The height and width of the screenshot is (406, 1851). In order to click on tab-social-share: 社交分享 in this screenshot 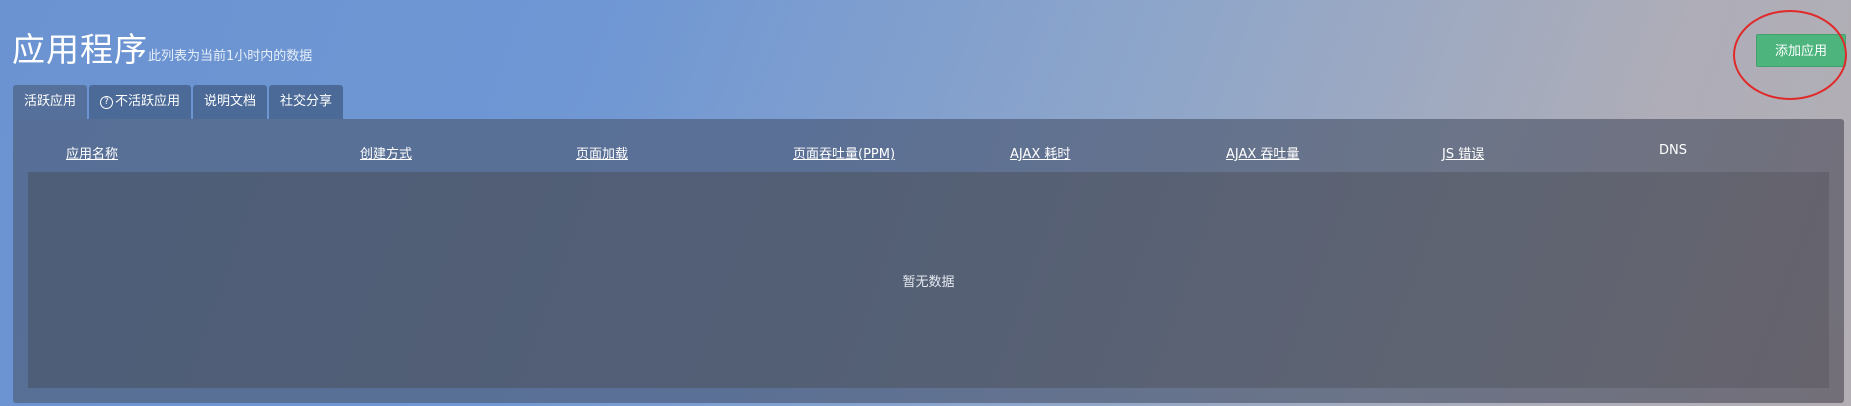, I will do `click(306, 102)`.